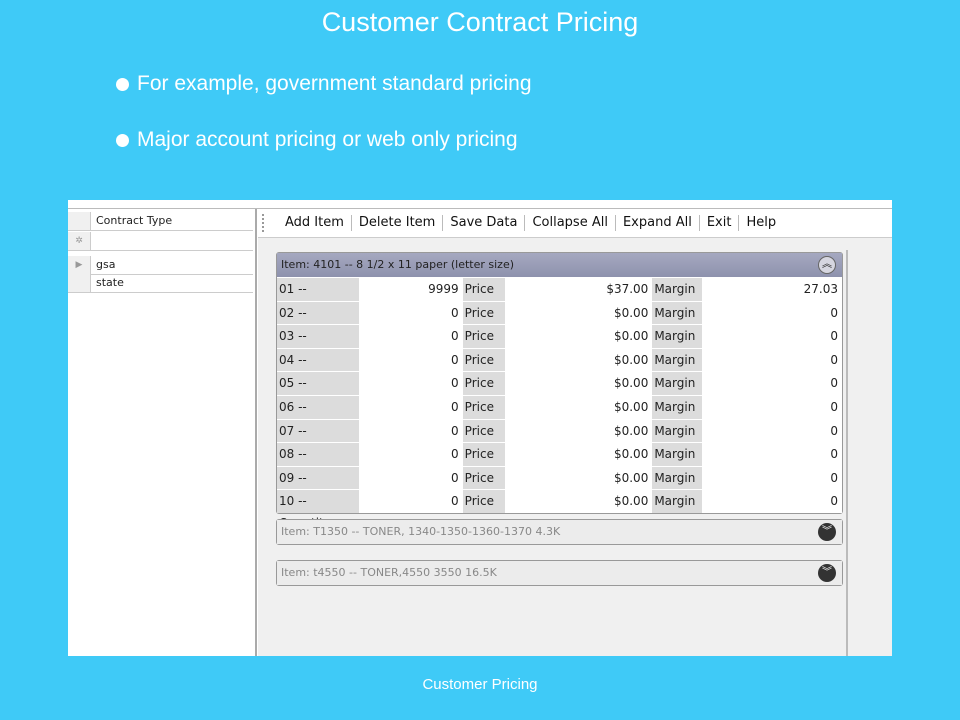  I want to click on margin-field: 27.03, so click(772, 289).